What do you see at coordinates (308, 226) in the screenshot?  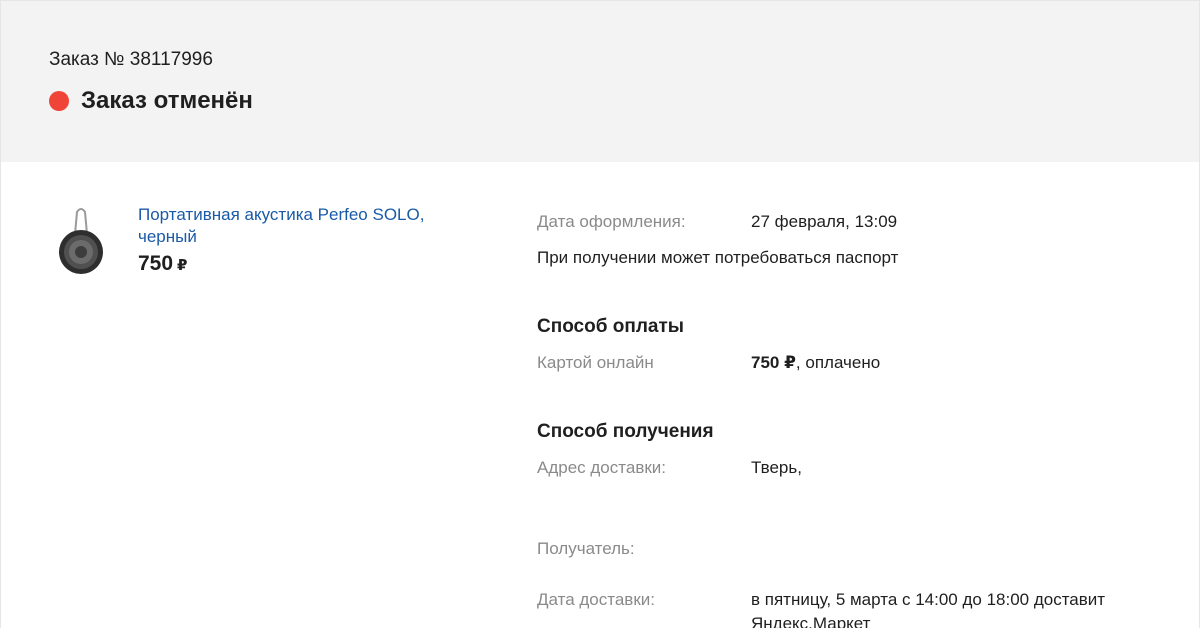 I see `product-name-link: Портативная акустика Perfeo SOLO, черный` at bounding box center [308, 226].